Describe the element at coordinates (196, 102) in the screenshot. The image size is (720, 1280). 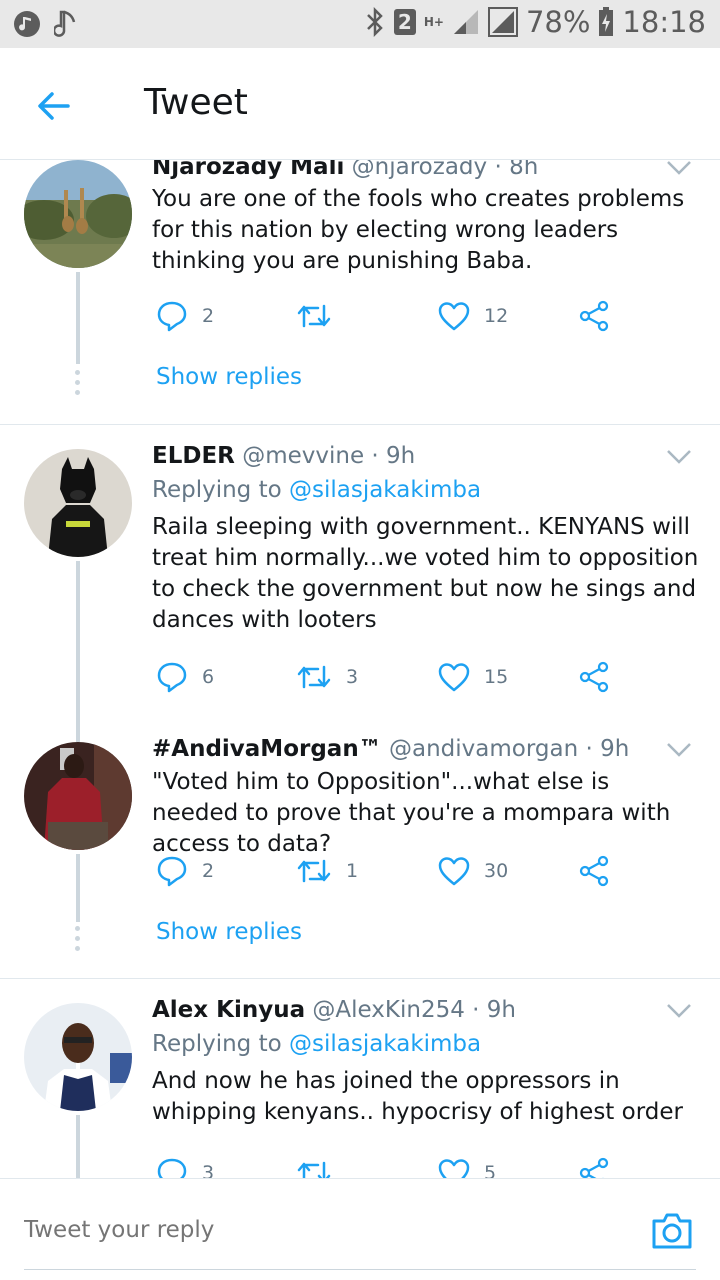
I see `page-title: Tweet` at that location.